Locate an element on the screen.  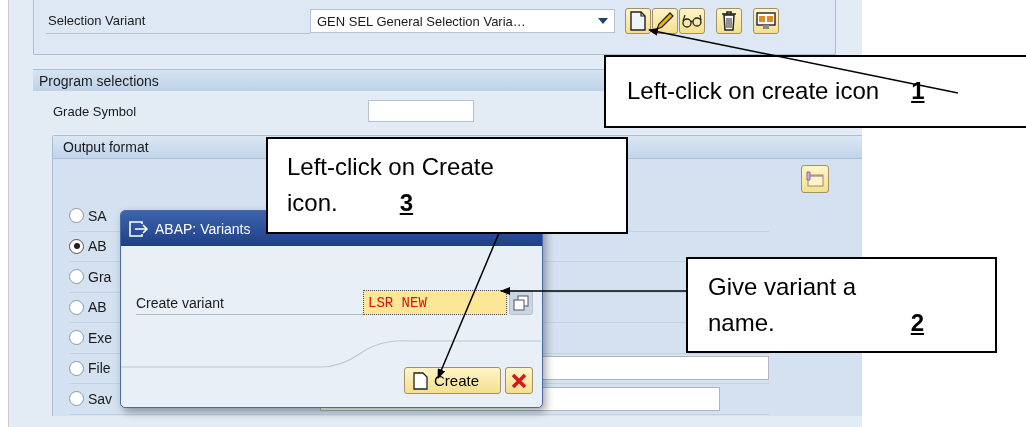
copy-button is located at coordinates (521, 302).